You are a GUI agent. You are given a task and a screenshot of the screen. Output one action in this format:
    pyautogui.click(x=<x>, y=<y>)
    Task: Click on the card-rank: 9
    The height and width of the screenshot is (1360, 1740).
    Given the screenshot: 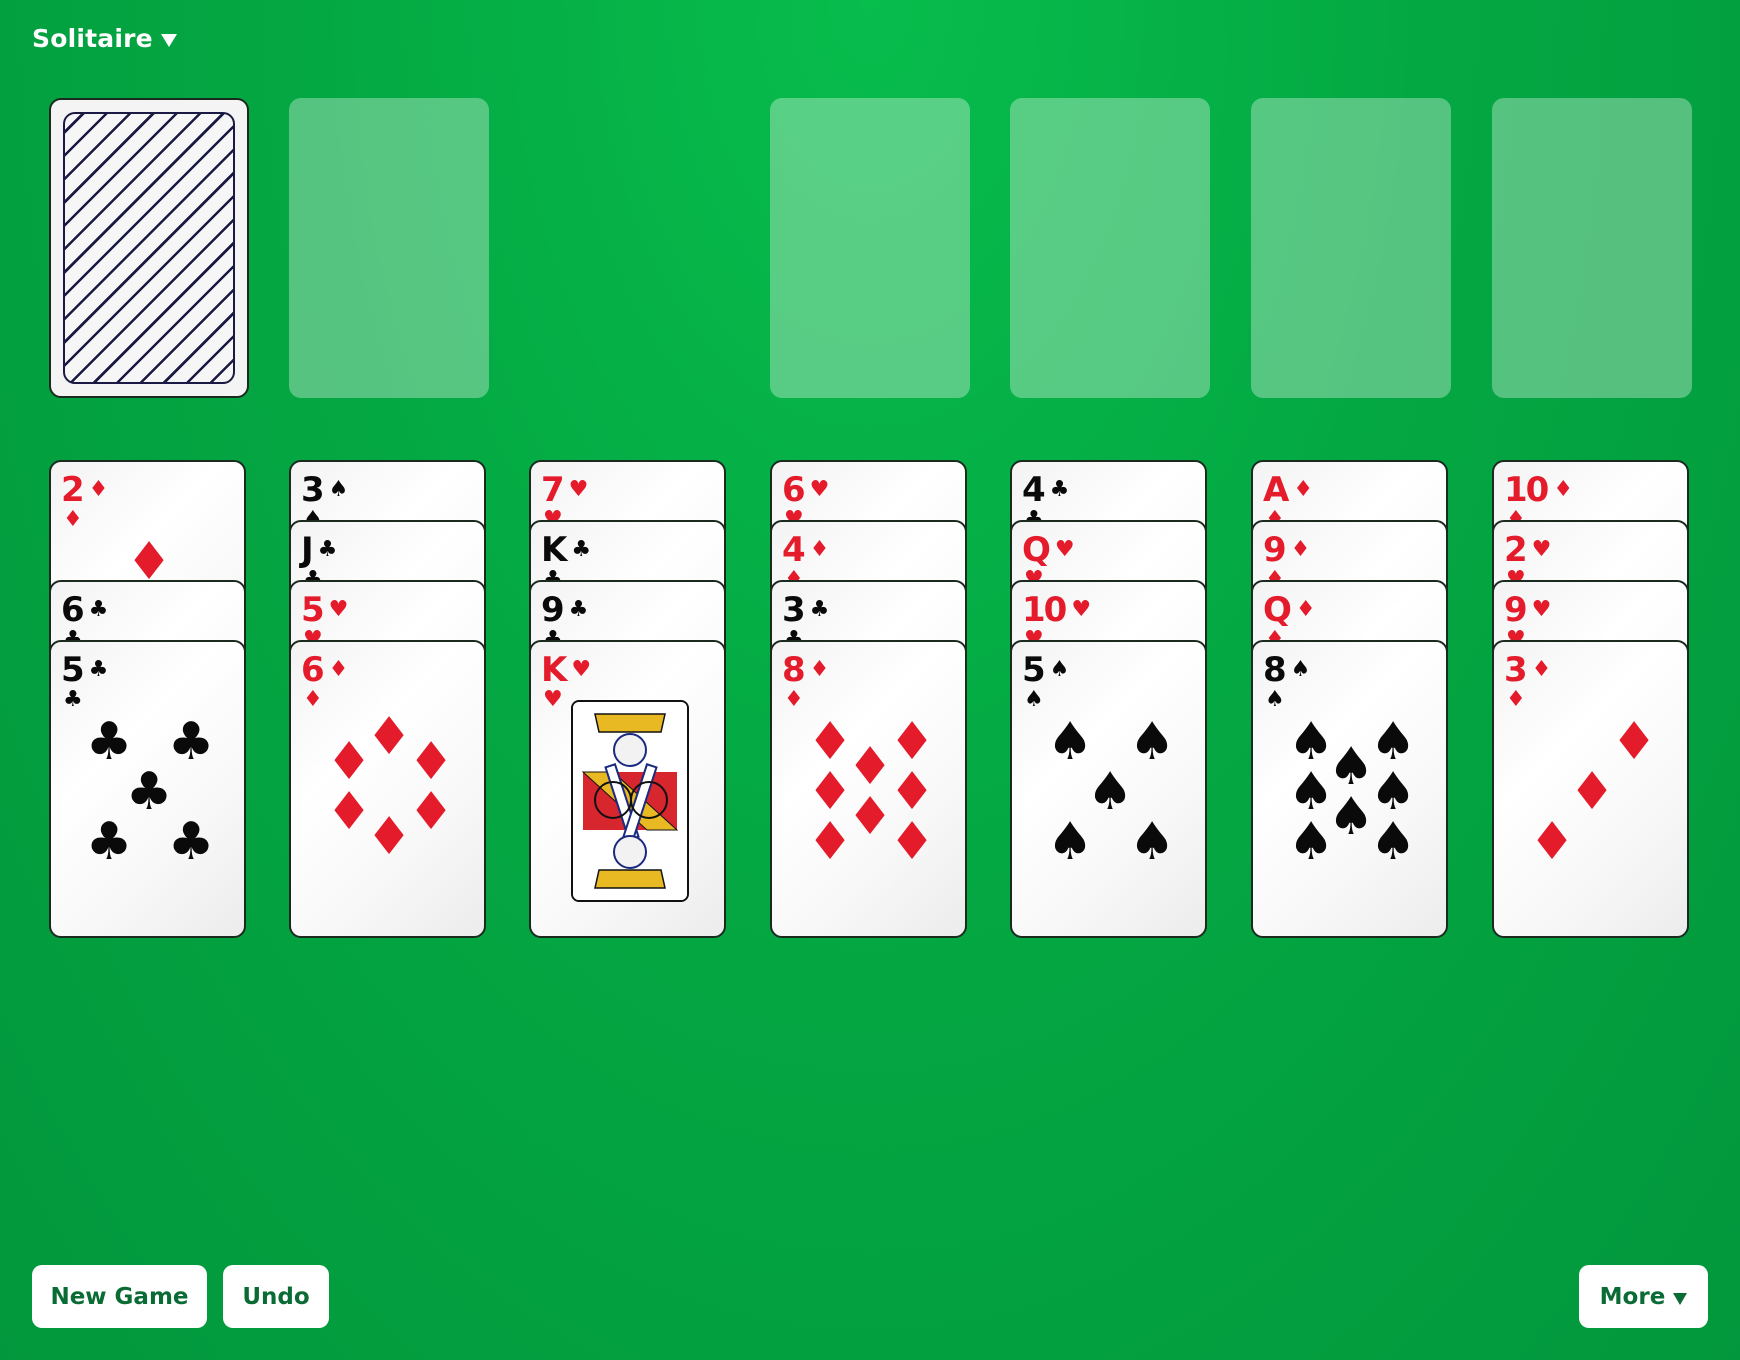 What is the action you would take?
    pyautogui.click(x=1516, y=610)
    